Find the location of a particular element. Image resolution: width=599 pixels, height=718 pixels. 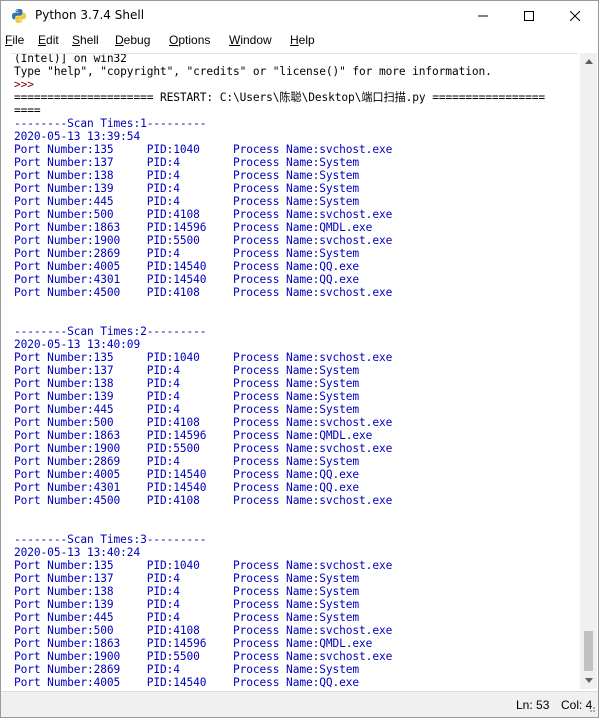

window-title: Python 3.7.4 Shell is located at coordinates (90, 15).